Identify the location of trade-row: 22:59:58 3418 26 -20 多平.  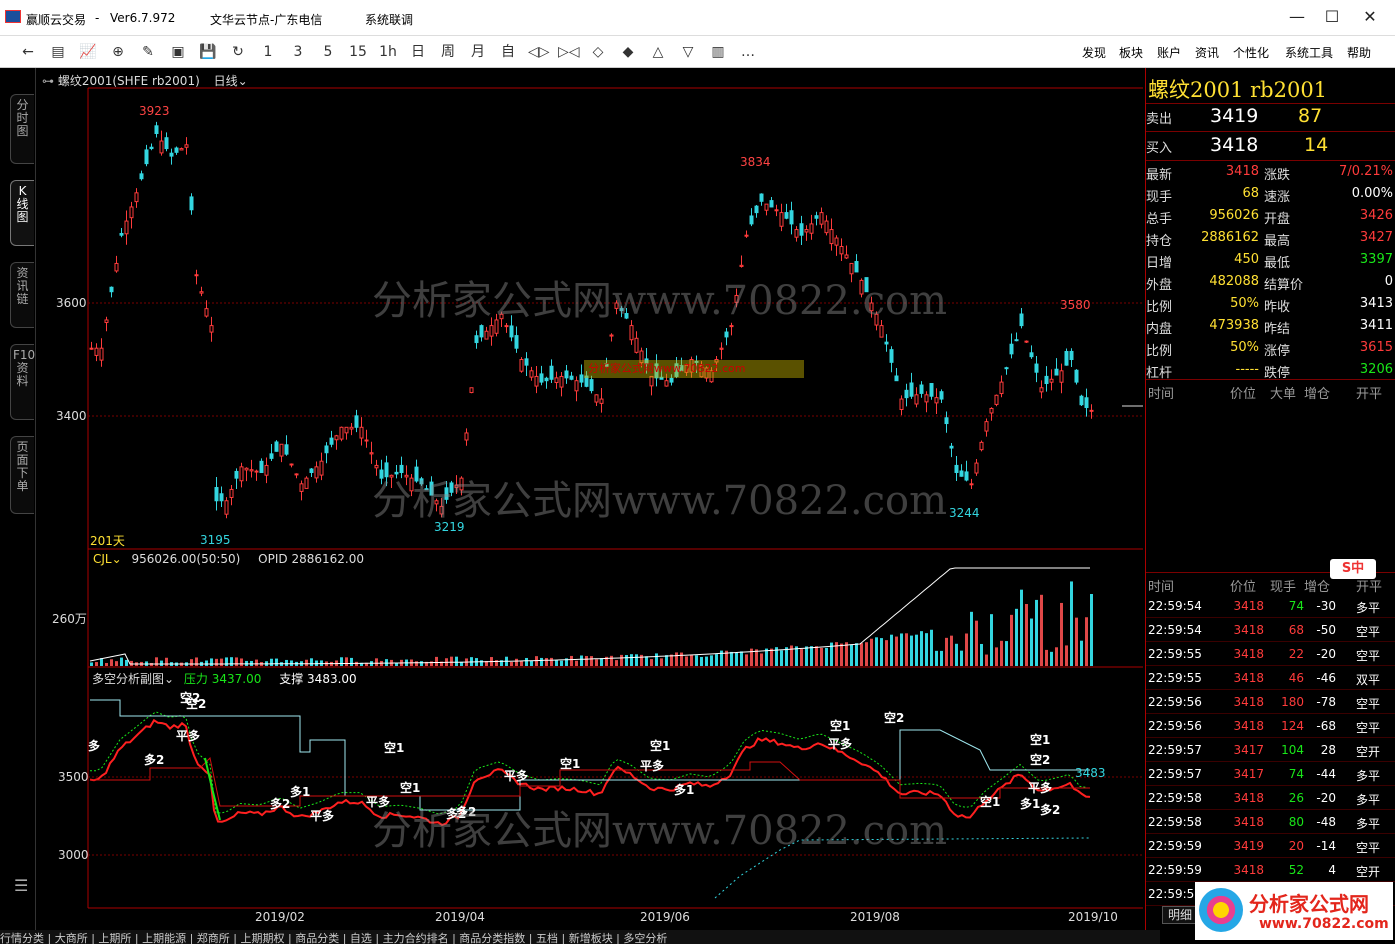
(1270, 798).